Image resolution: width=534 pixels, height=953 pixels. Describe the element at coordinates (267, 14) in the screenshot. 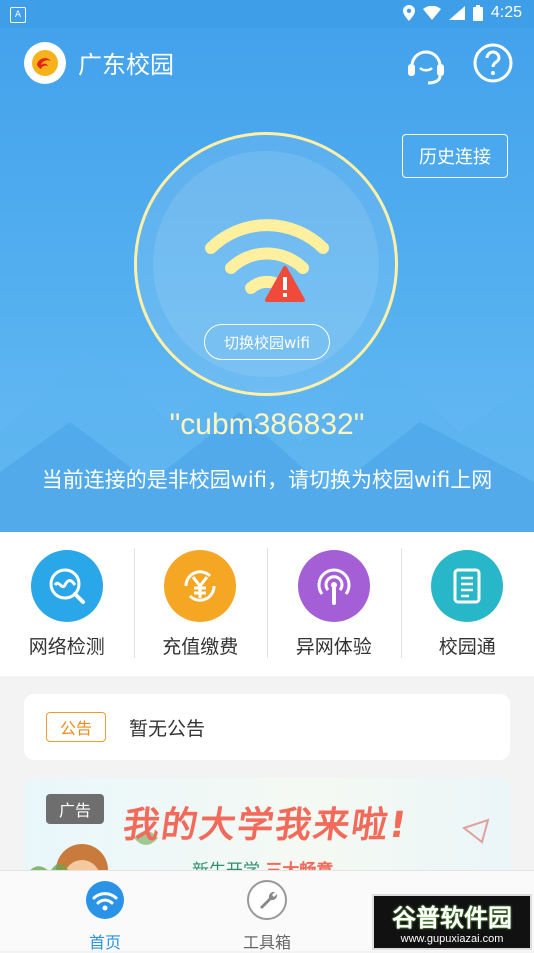

I see `status-bar: A 4:25` at that location.